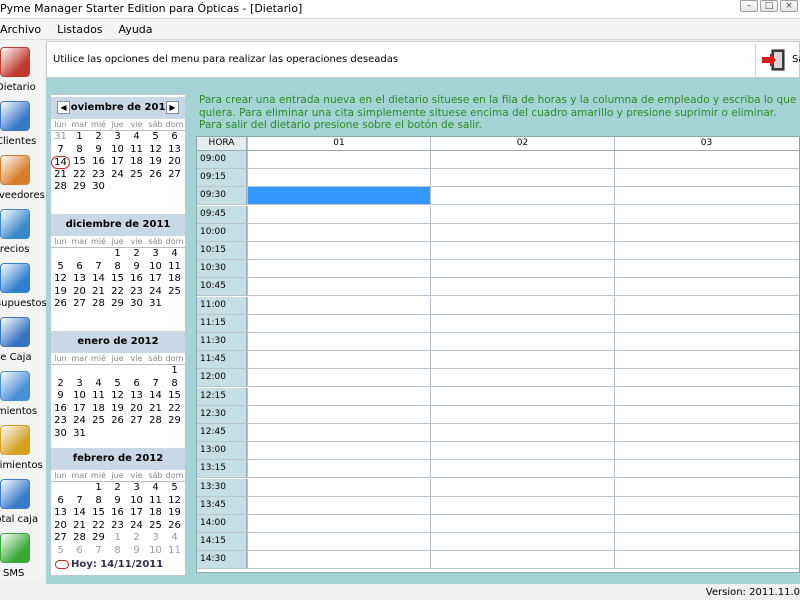  What do you see at coordinates (79, 29) in the screenshot?
I see `menu-listados: Listados` at bounding box center [79, 29].